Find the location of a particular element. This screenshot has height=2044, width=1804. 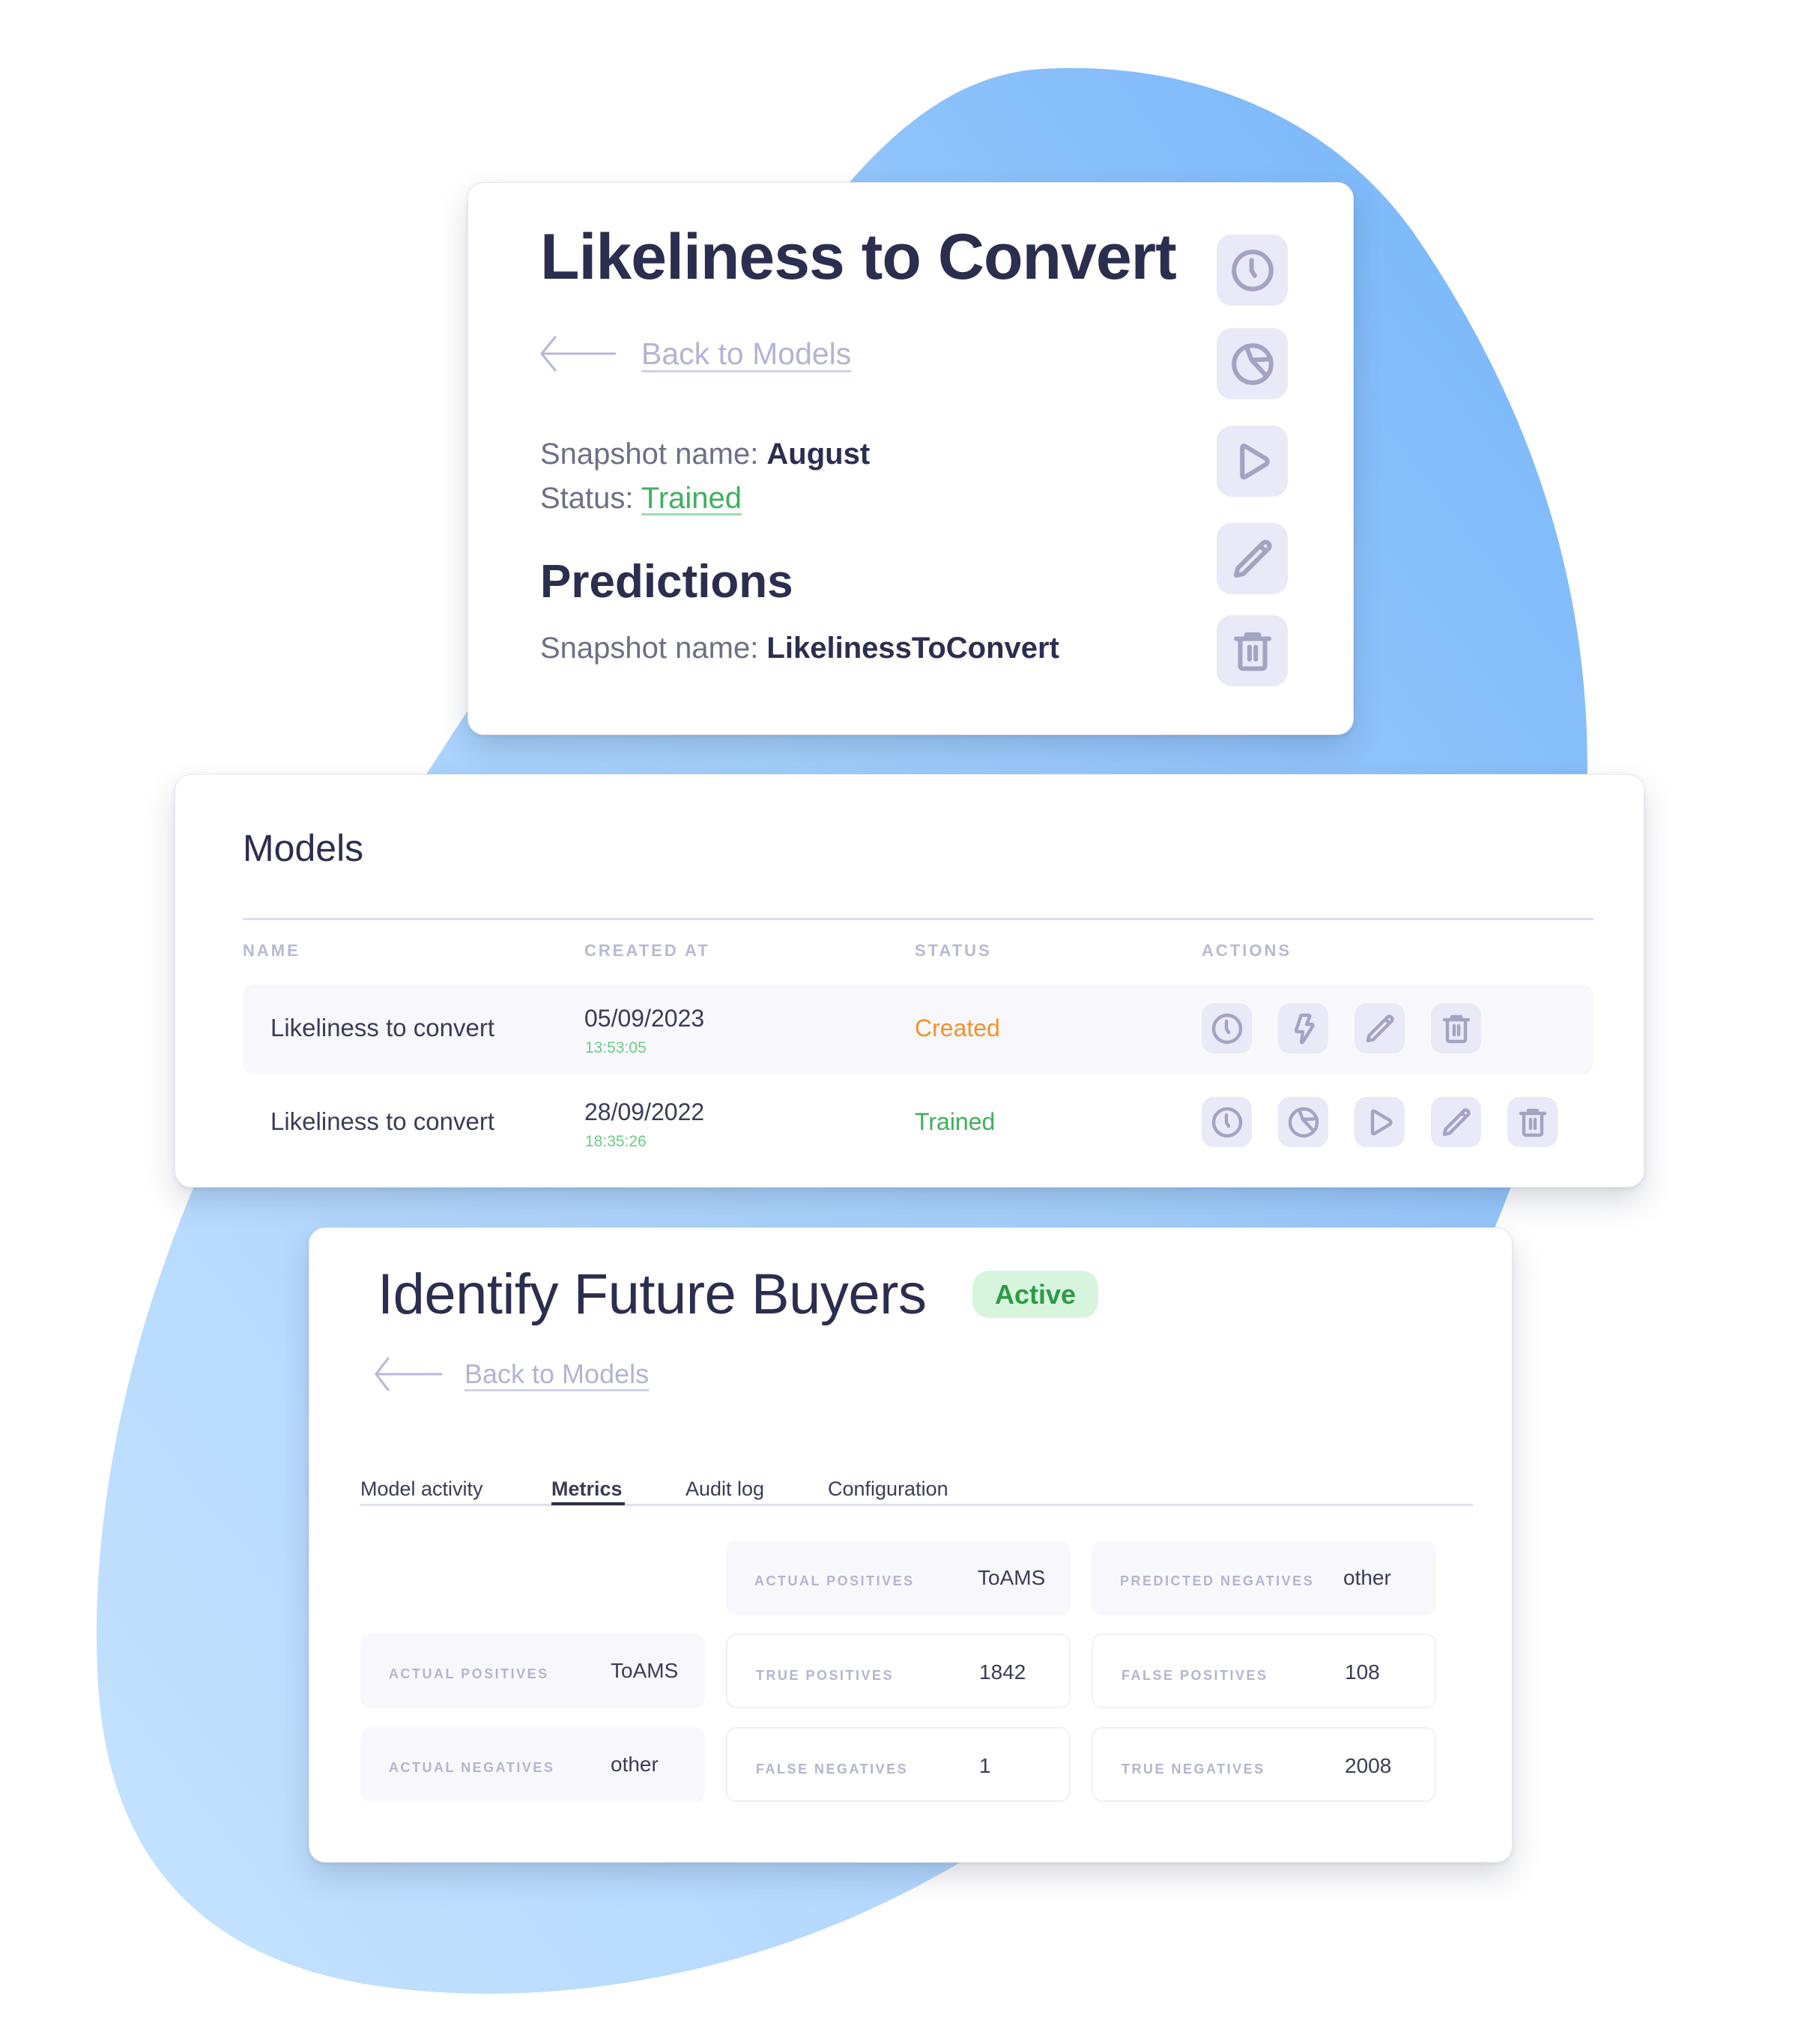

row-created-date: 28/09/2022 is located at coordinates (644, 1111).